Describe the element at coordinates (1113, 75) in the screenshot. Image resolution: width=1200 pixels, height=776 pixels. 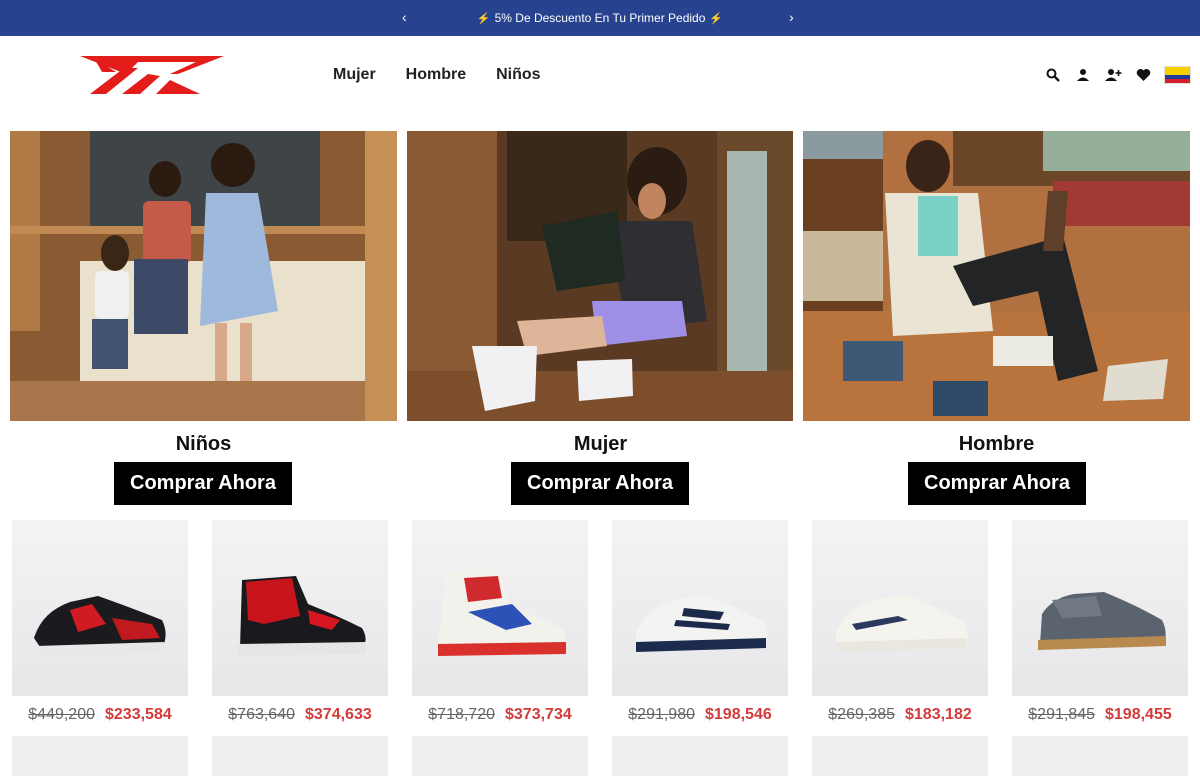
I see `register-icon` at that location.